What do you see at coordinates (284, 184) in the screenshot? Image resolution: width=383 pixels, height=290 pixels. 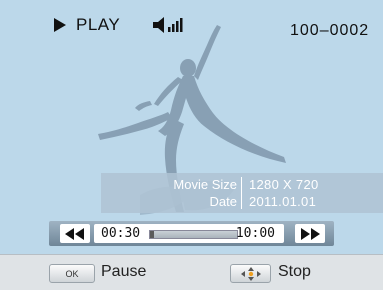 I see `movie-size-value: 1280 X 720` at bounding box center [284, 184].